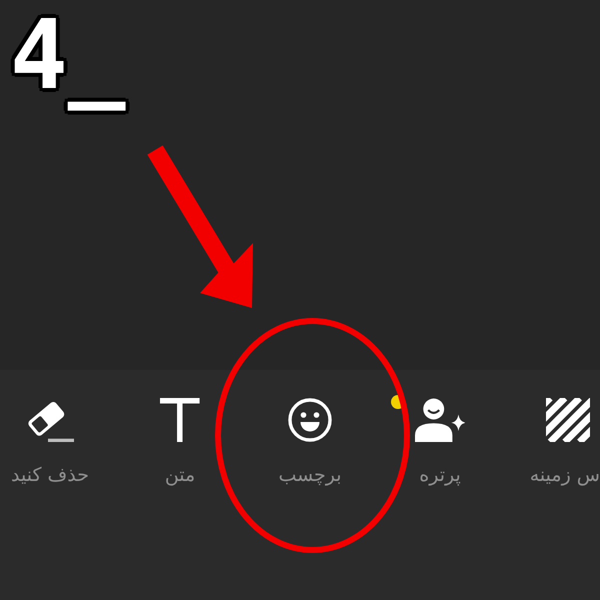  What do you see at coordinates (440, 420) in the screenshot?
I see `person-sparkle-icon` at bounding box center [440, 420].